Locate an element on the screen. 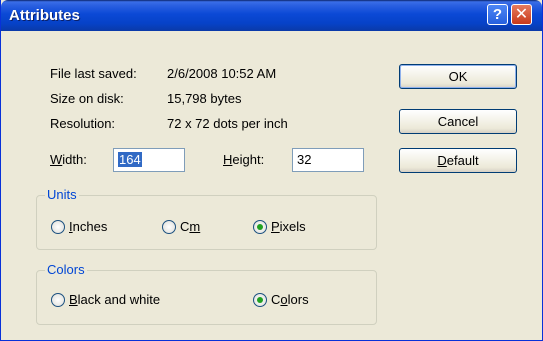  dialog-title: Attributes is located at coordinates (44, 15).